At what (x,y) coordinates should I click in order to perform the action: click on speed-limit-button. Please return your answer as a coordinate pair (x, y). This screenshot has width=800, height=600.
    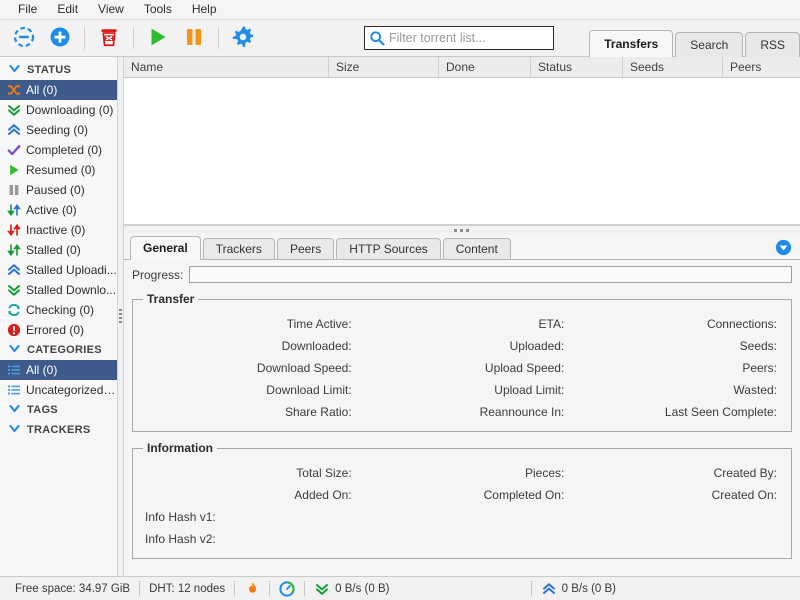
    Looking at the image, I should click on (287, 588).